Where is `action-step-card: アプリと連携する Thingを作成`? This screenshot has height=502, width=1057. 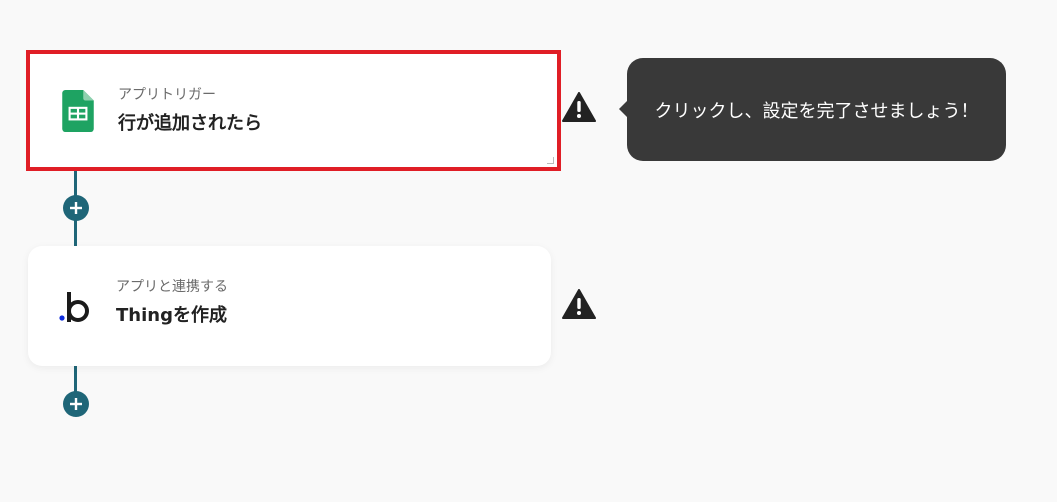
action-step-card: アプリと連携する Thingを作成 is located at coordinates (289, 306).